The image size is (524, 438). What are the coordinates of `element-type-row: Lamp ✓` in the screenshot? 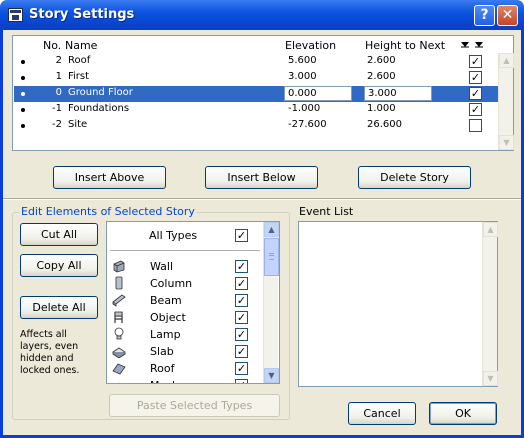 It's located at (185, 334).